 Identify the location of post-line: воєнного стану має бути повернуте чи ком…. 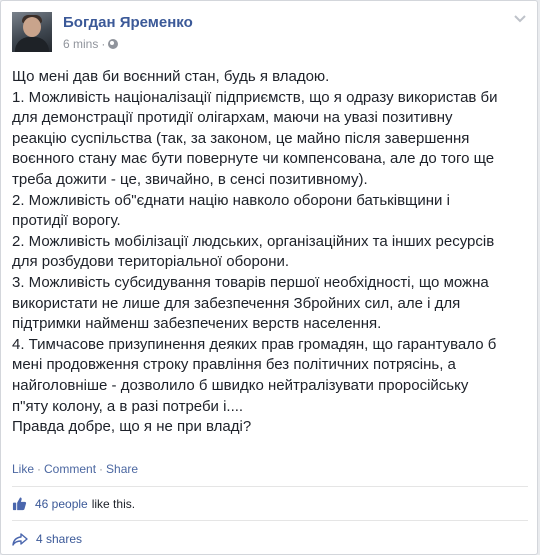
(253, 159).